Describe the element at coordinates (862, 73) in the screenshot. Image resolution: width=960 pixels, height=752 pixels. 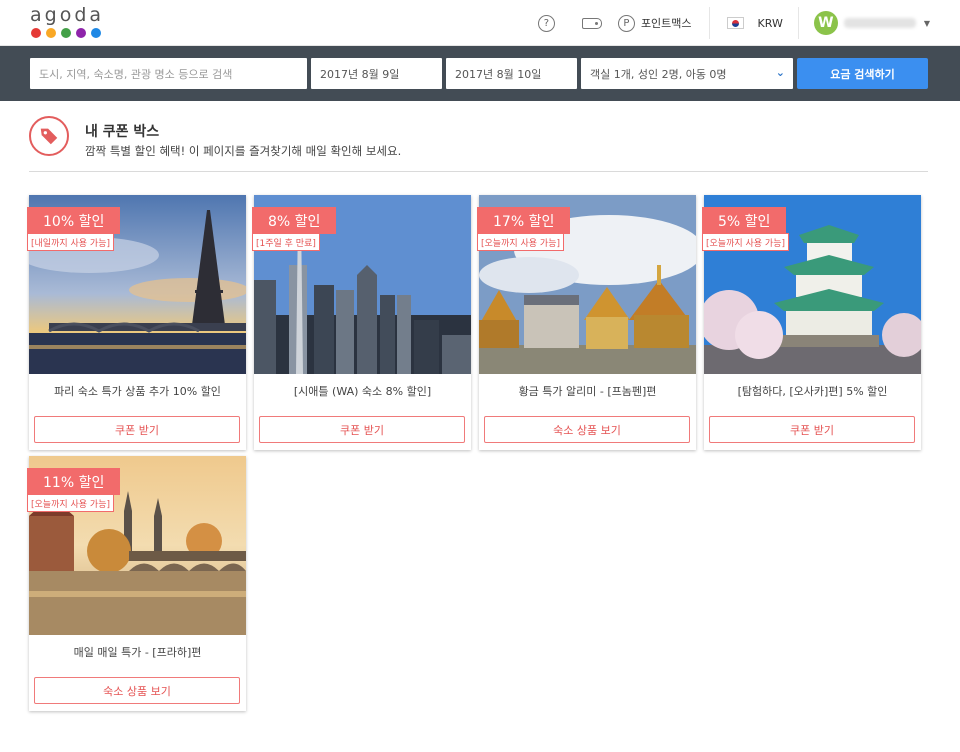
I see `search-rates-button: 요금 검색하기` at that location.